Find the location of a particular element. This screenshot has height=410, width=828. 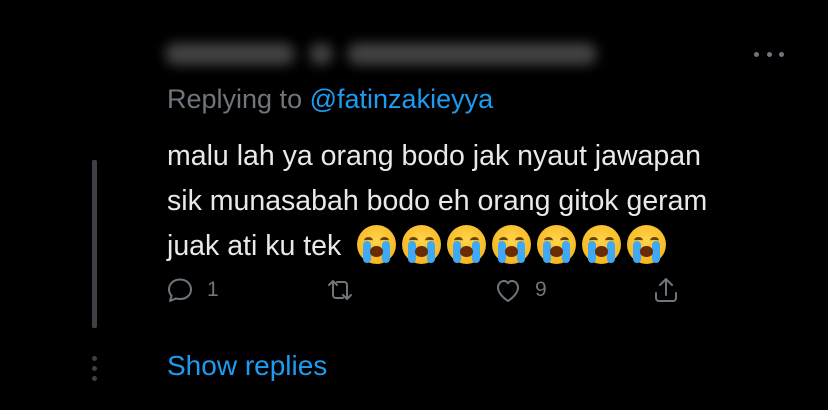

thread-connector-line is located at coordinates (94, 244).